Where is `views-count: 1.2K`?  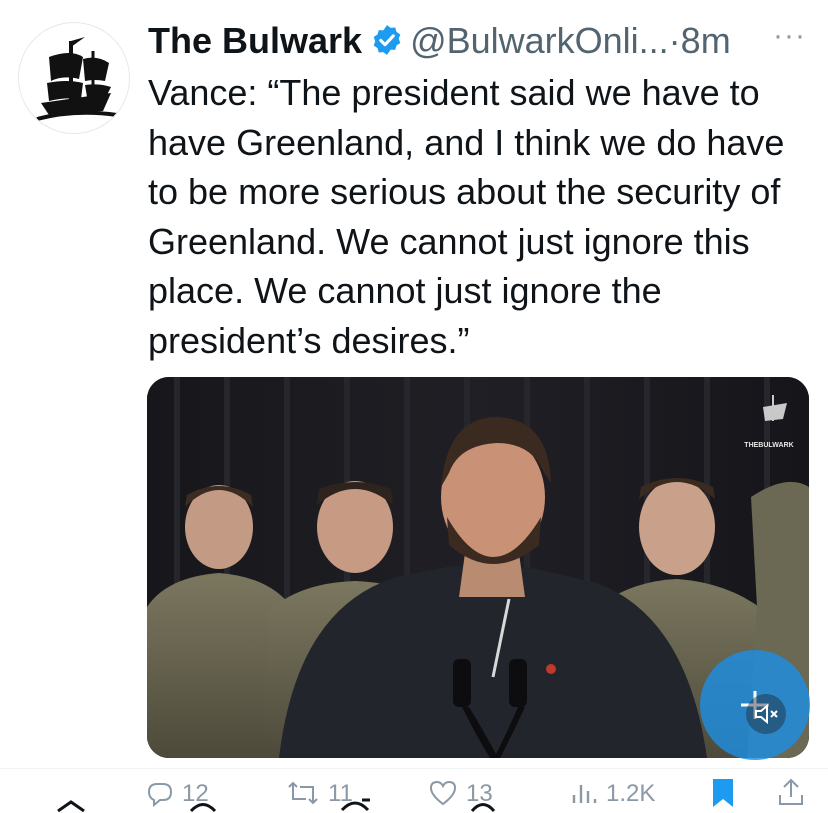
views-count: 1.2K is located at coordinates (631, 793).